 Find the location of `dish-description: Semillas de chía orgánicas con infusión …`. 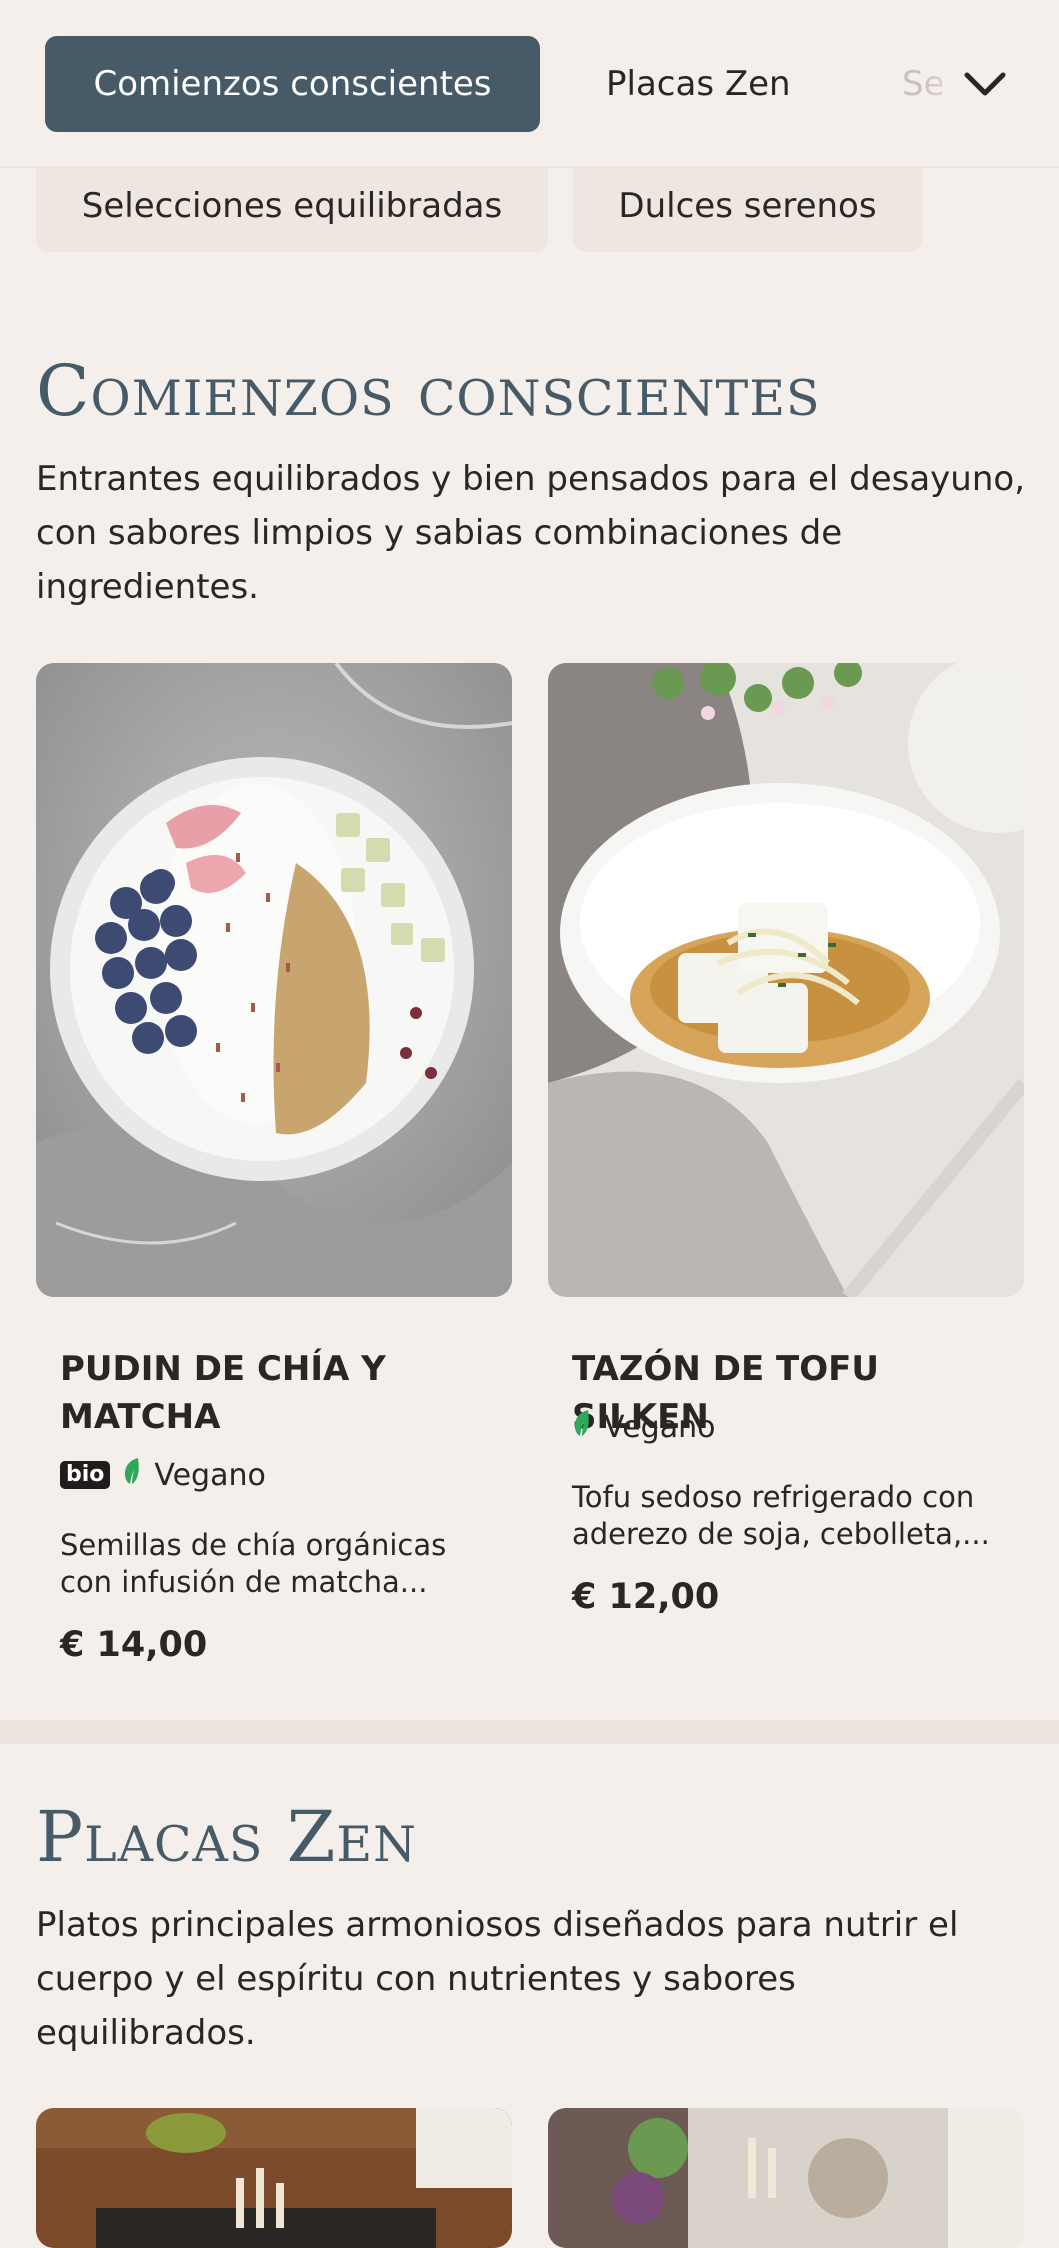

dish-description: Semillas de chía orgánicas con infusión … is located at coordinates (253, 1563).